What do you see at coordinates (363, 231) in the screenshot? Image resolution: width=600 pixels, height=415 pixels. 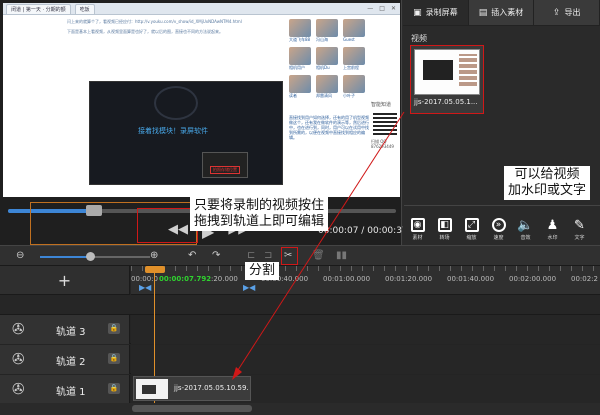 I see `time-display: 00:00:07 / 00:00:37` at bounding box center [363, 231].